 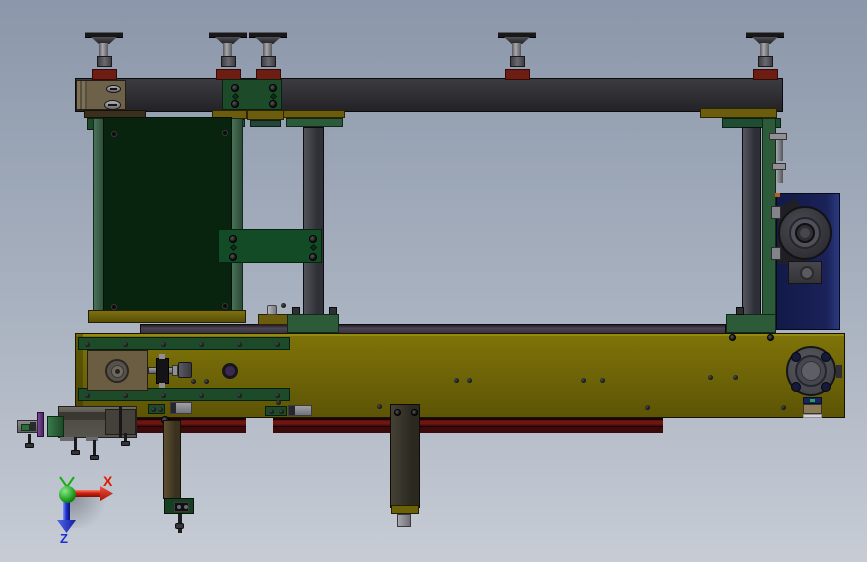 I want to click on support-leg-middle, so click(x=405, y=456).